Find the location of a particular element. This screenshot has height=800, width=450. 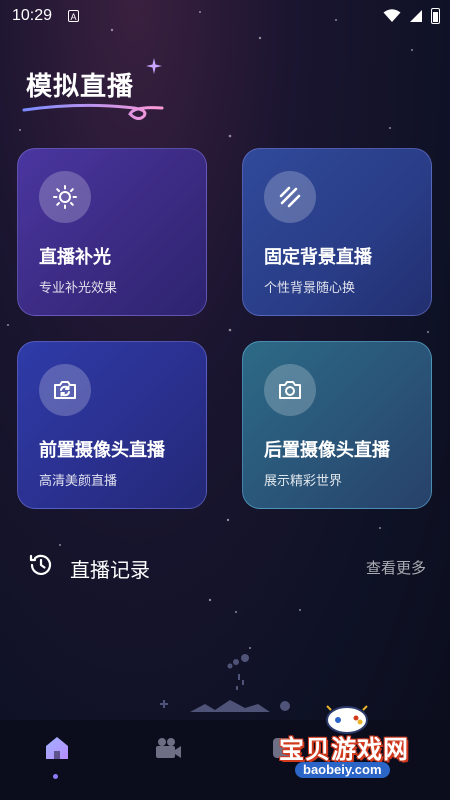

card-title: 前置摄像头直播 is located at coordinates (102, 450).